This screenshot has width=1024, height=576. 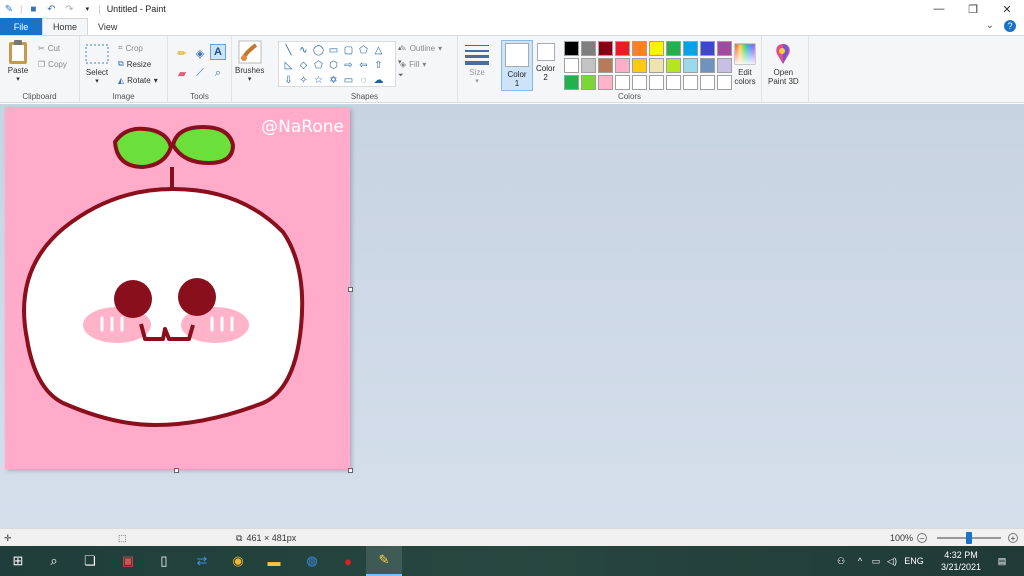 What do you see at coordinates (401, 76) in the screenshot?
I see `shapes-expand-icon: ⏷` at bounding box center [401, 76].